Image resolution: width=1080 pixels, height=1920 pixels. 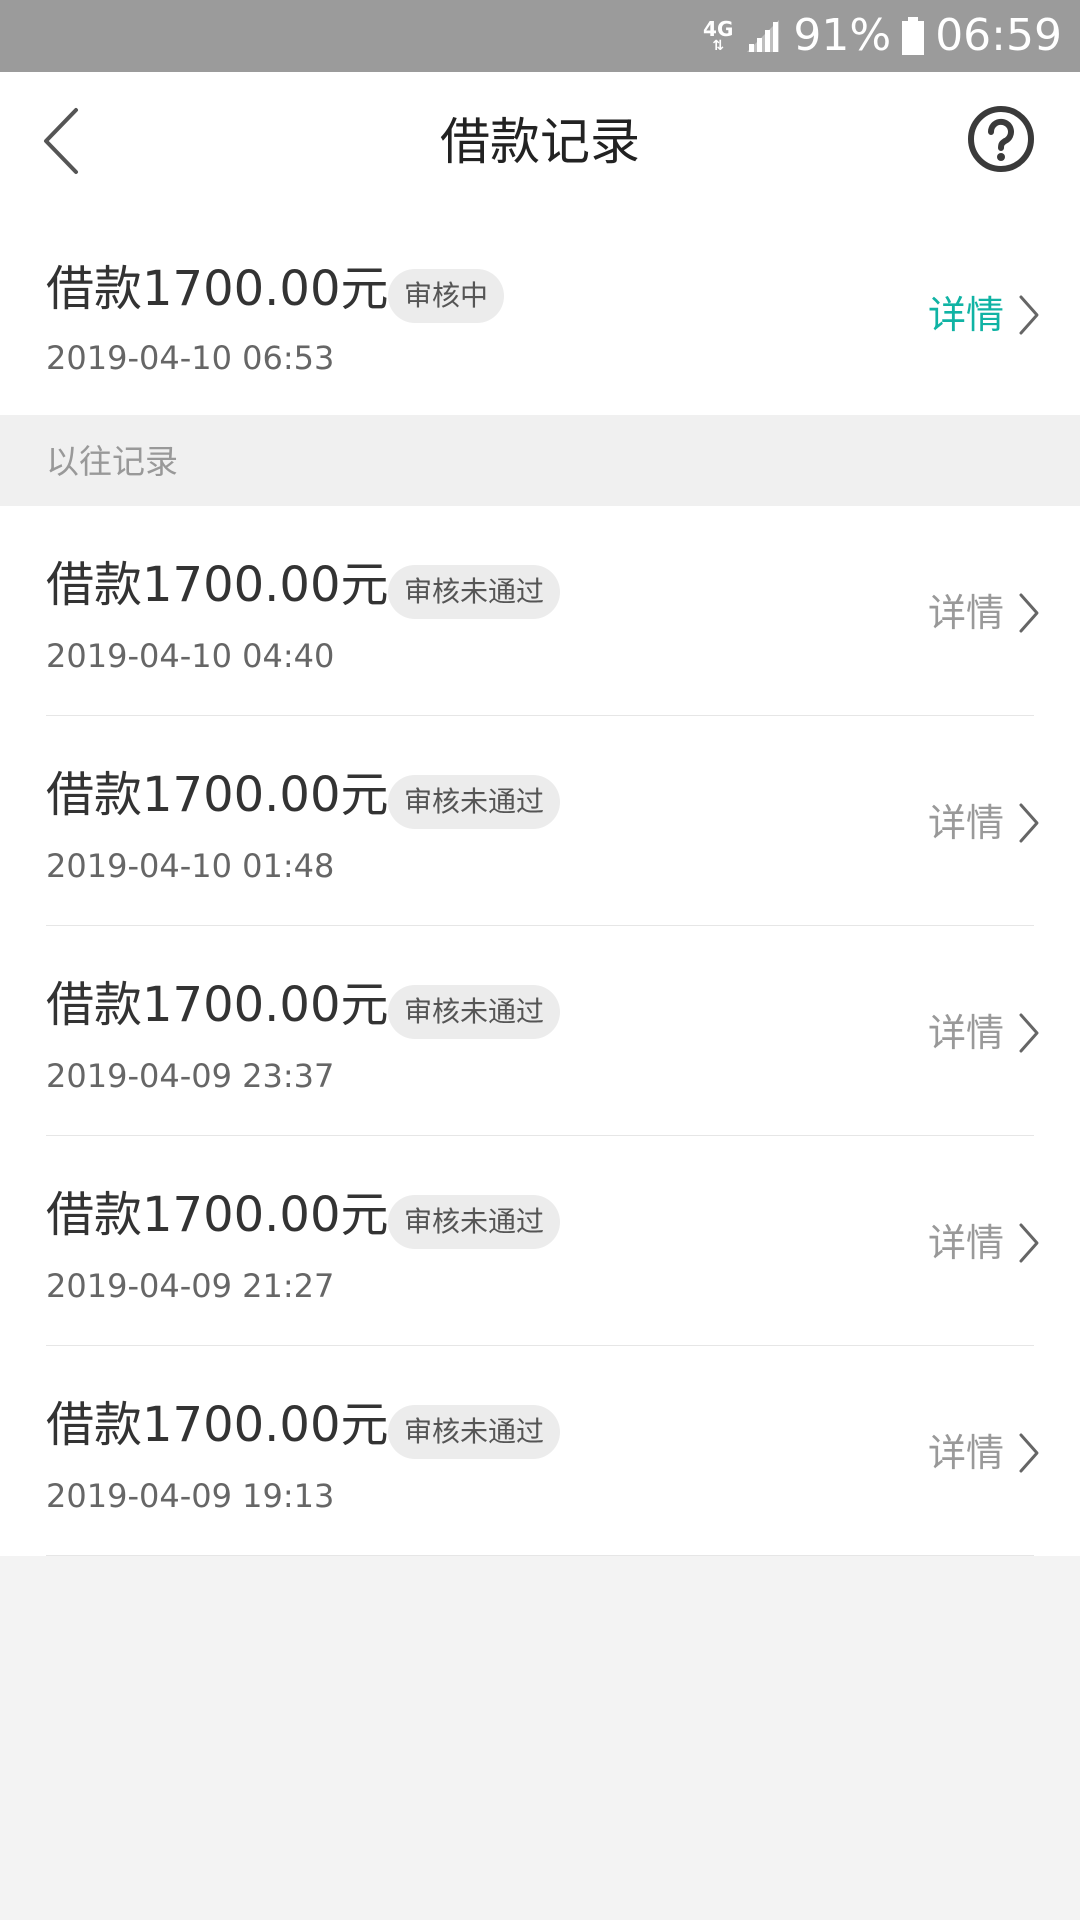 I want to click on divider, so click(x=540, y=1555).